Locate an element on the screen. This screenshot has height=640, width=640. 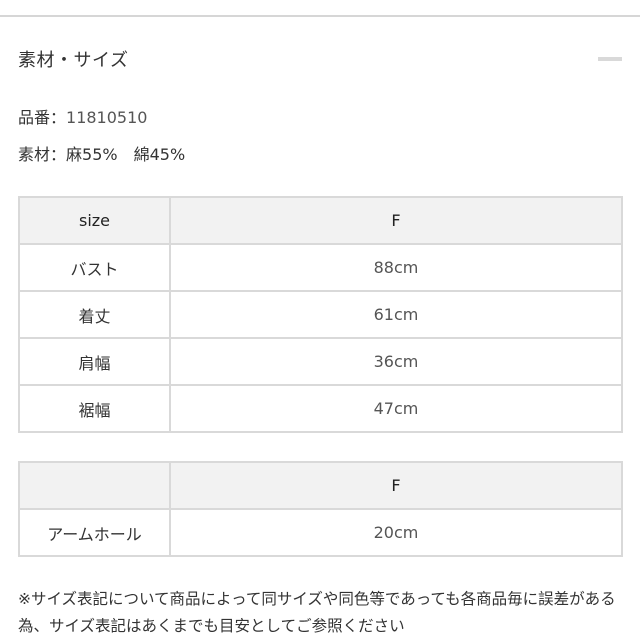
table-header-row: F is located at coordinates (320, 485).